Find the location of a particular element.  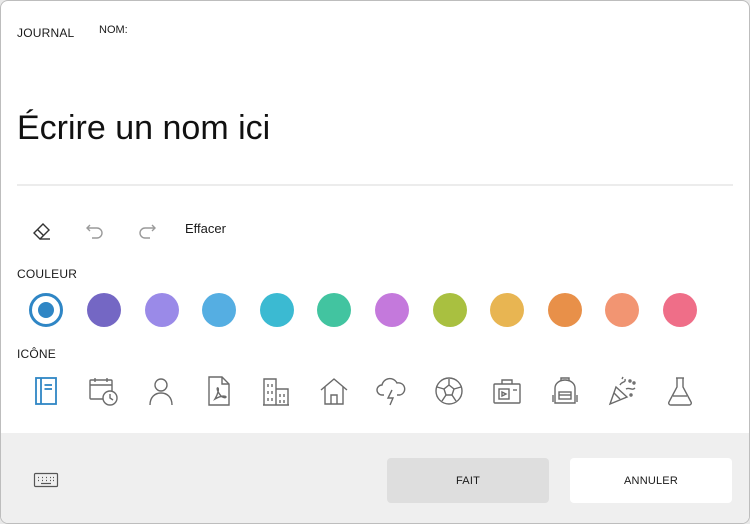

selected-dot is located at coordinates (46, 310).